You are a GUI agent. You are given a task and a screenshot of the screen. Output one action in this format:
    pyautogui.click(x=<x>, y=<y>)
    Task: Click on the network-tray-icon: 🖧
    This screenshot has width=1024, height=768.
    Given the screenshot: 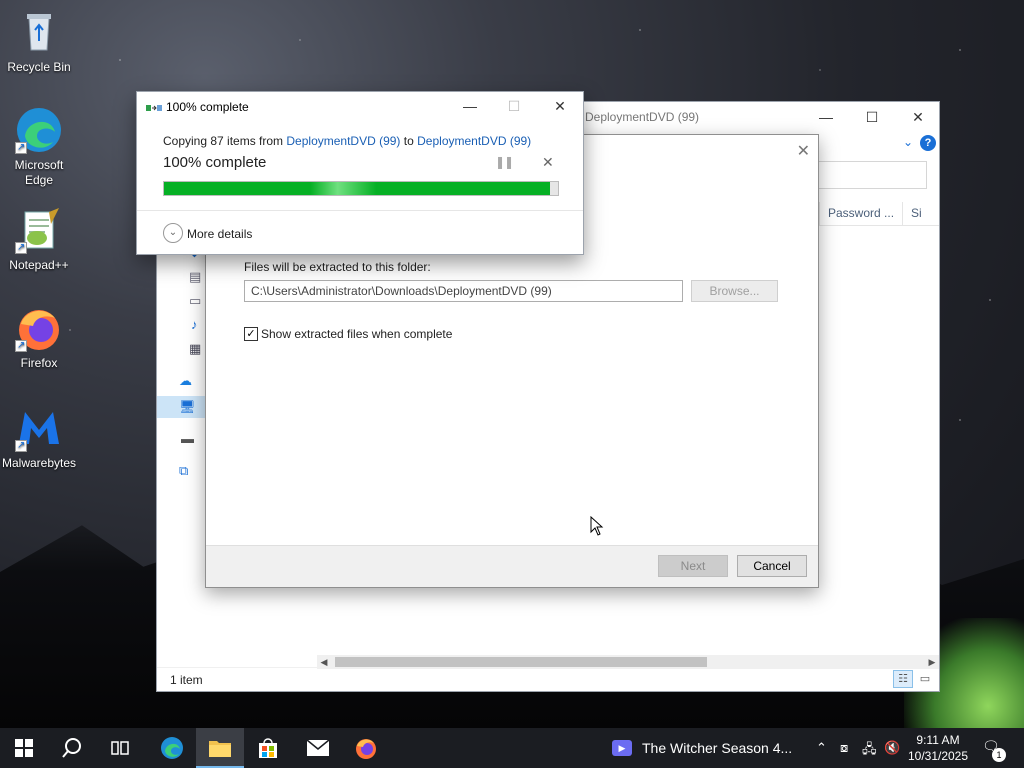 What is the action you would take?
    pyautogui.click(x=869, y=751)
    